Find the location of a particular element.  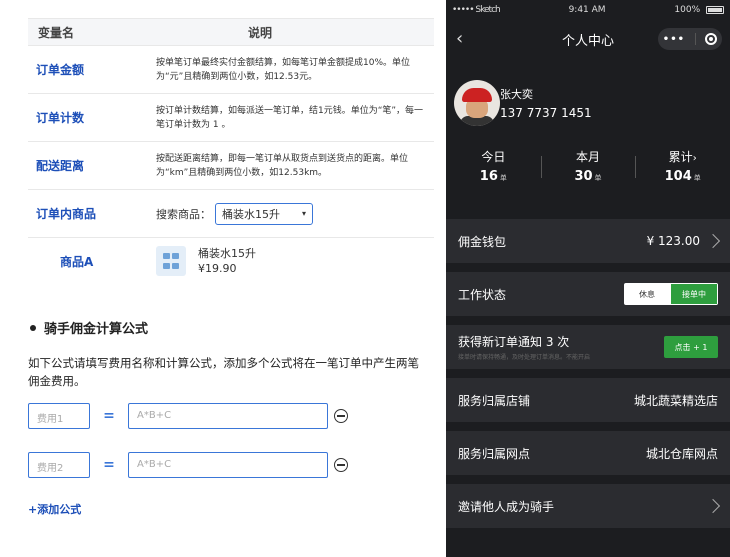

store-label: 服务归属店铺 is located at coordinates (494, 400).